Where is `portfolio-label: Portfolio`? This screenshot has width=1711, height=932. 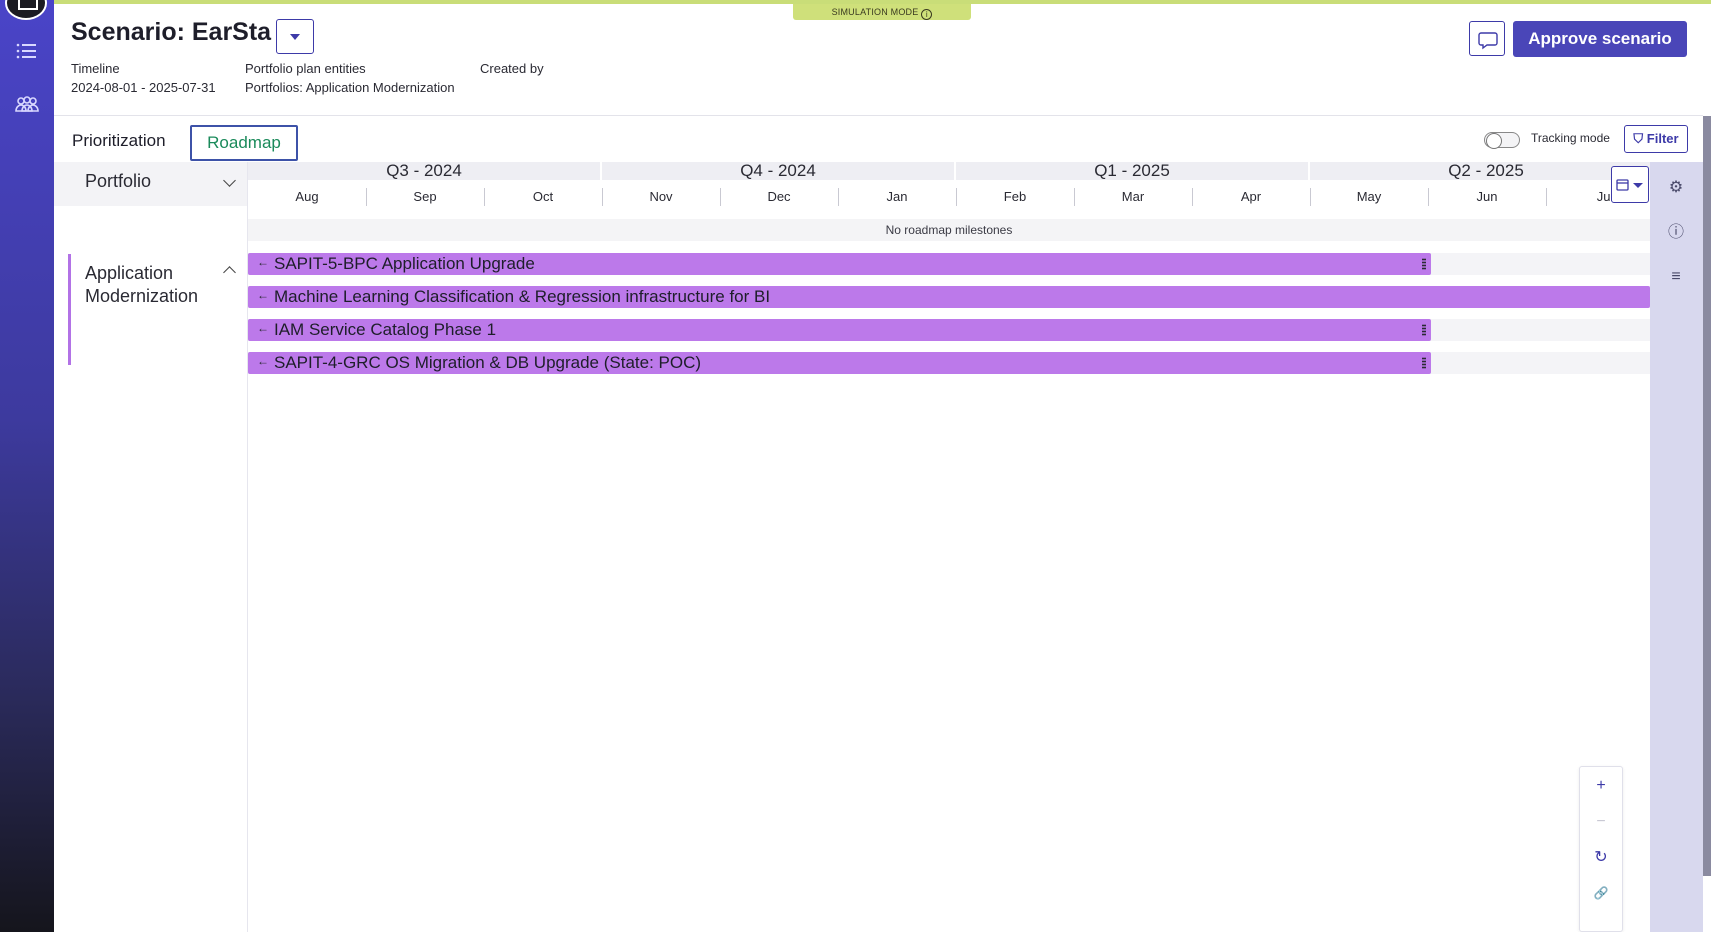
portfolio-label: Portfolio is located at coordinates (118, 181).